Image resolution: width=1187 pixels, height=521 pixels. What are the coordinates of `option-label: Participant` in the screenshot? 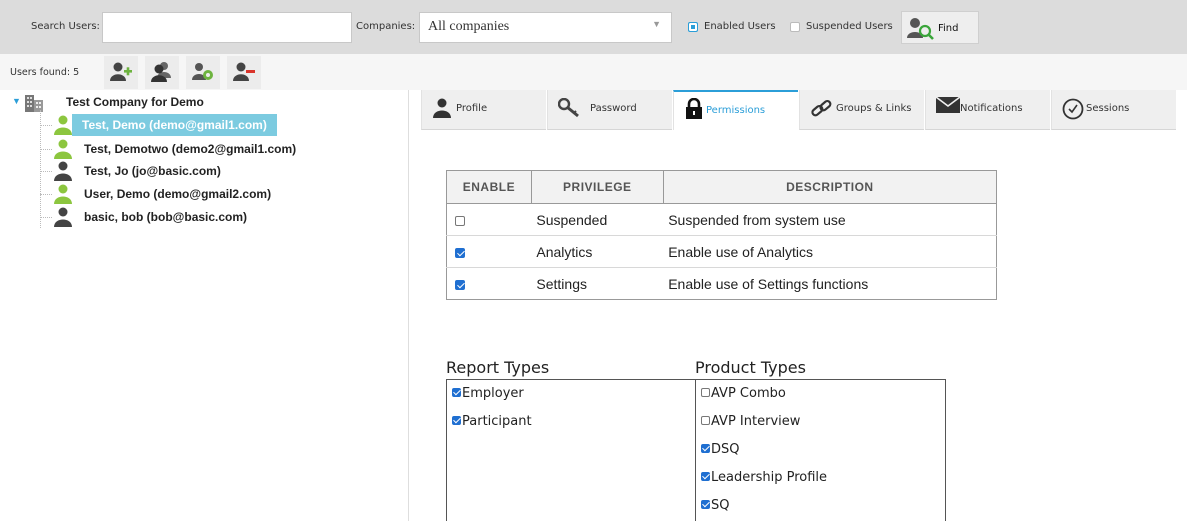 It's located at (497, 421).